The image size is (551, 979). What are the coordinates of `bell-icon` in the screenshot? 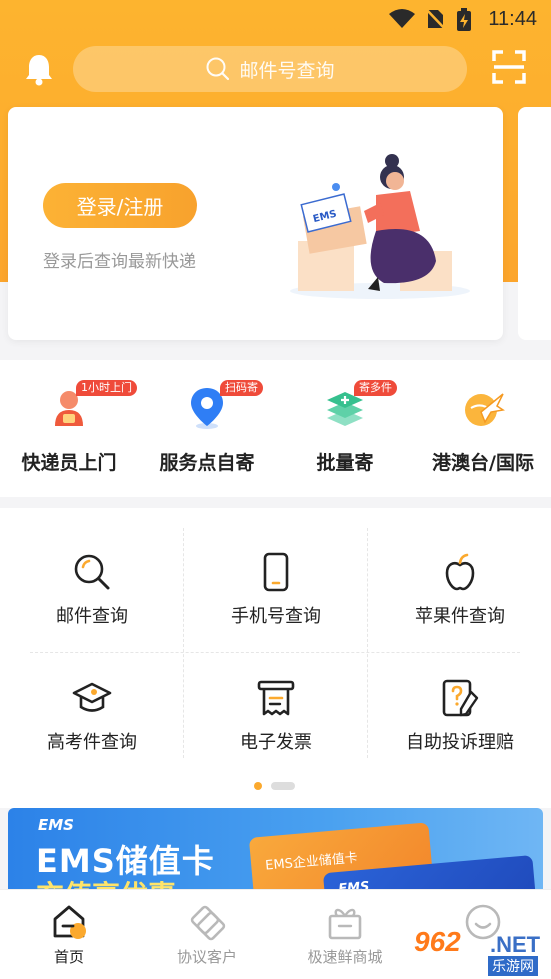 It's located at (39, 69).